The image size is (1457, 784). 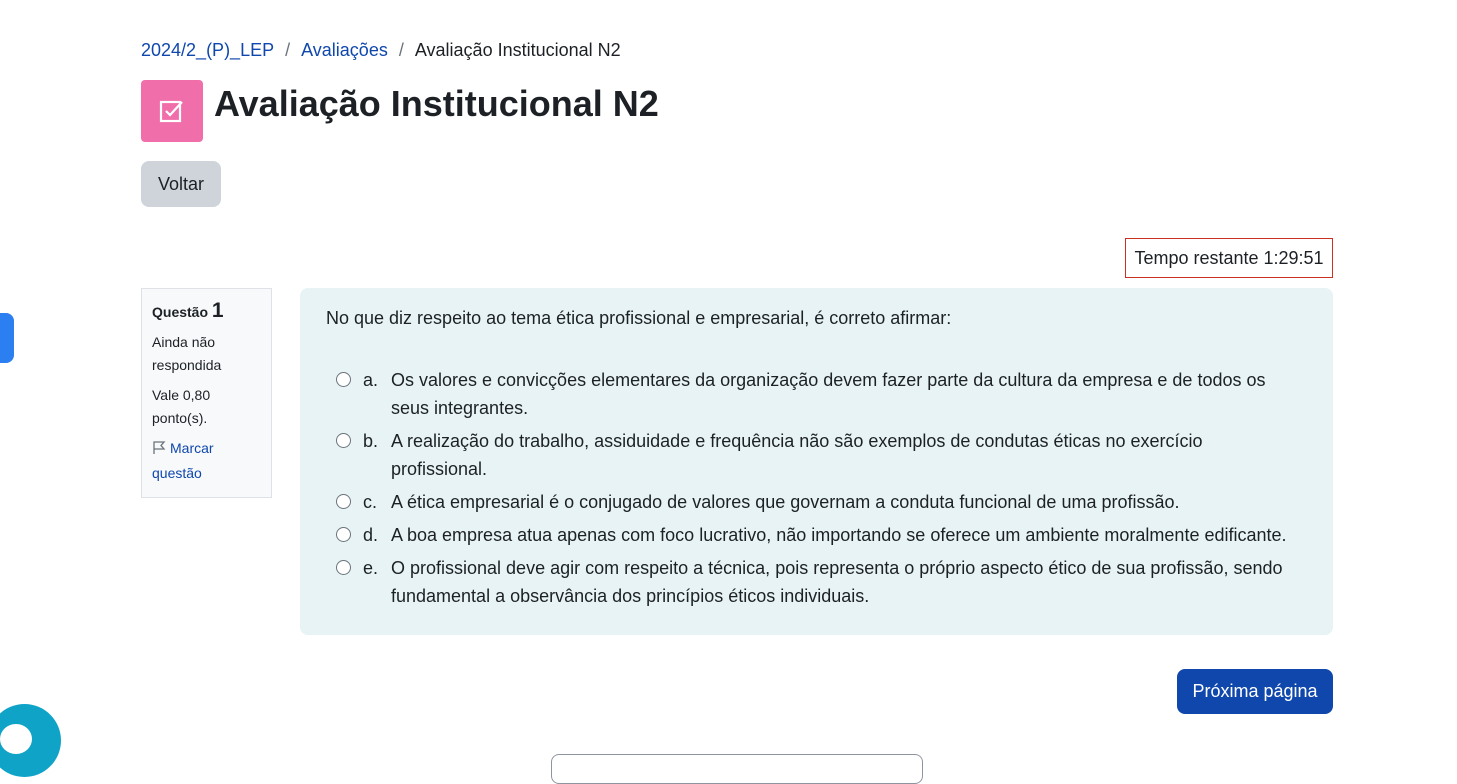 I want to click on time-remaining: Tempo restante 1:29:51, so click(x=1229, y=258).